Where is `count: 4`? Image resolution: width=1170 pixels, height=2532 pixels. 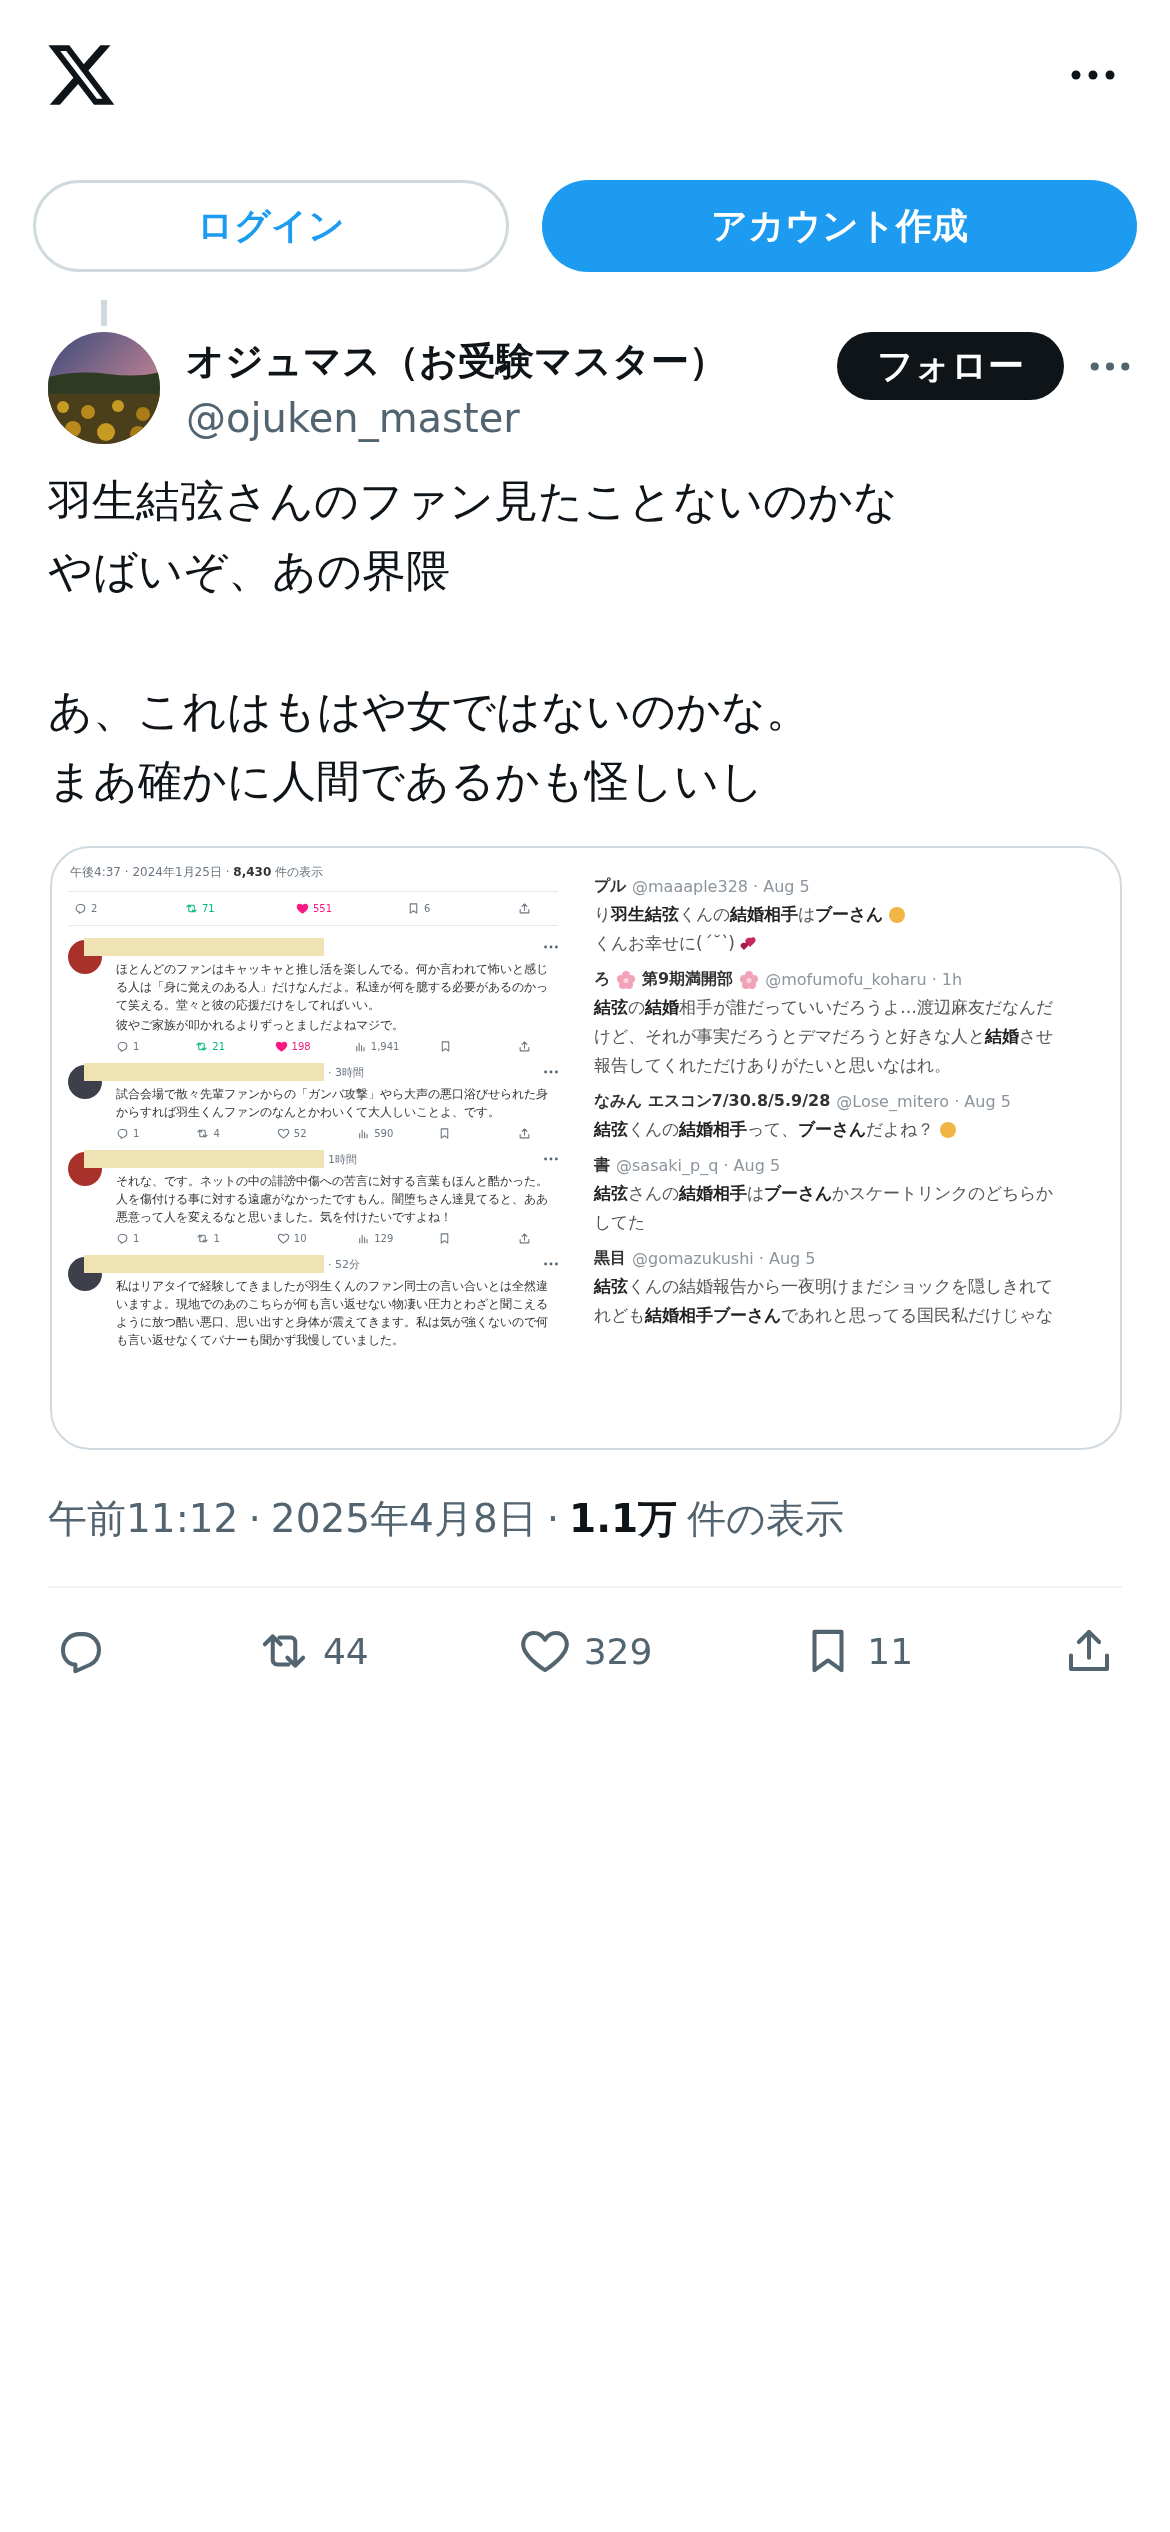
count: 4 is located at coordinates (216, 1133).